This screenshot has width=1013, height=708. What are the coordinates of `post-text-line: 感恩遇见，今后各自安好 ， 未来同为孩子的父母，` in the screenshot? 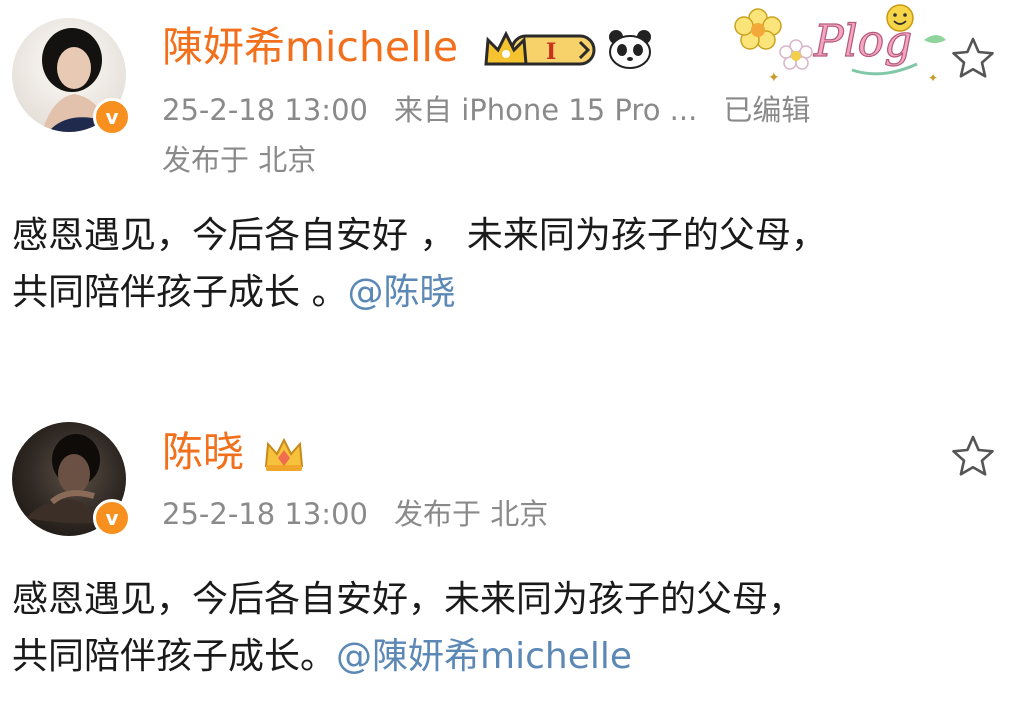 It's located at (419, 235).